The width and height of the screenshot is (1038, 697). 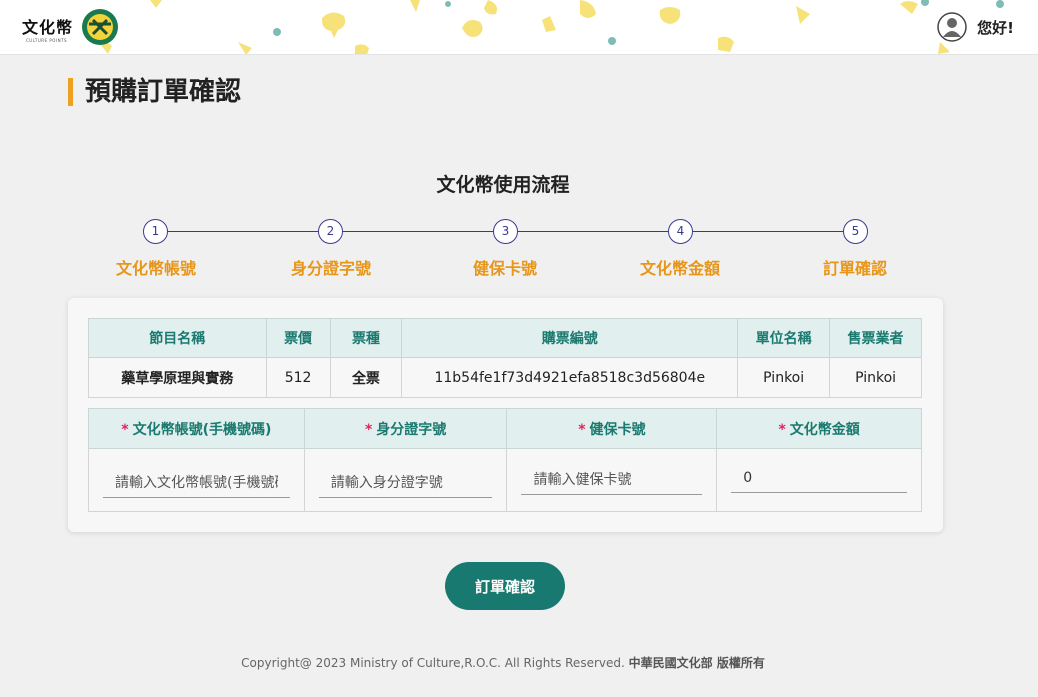 I want to click on footer-owner: 中華民國文化部 版權所有, so click(x=696, y=663).